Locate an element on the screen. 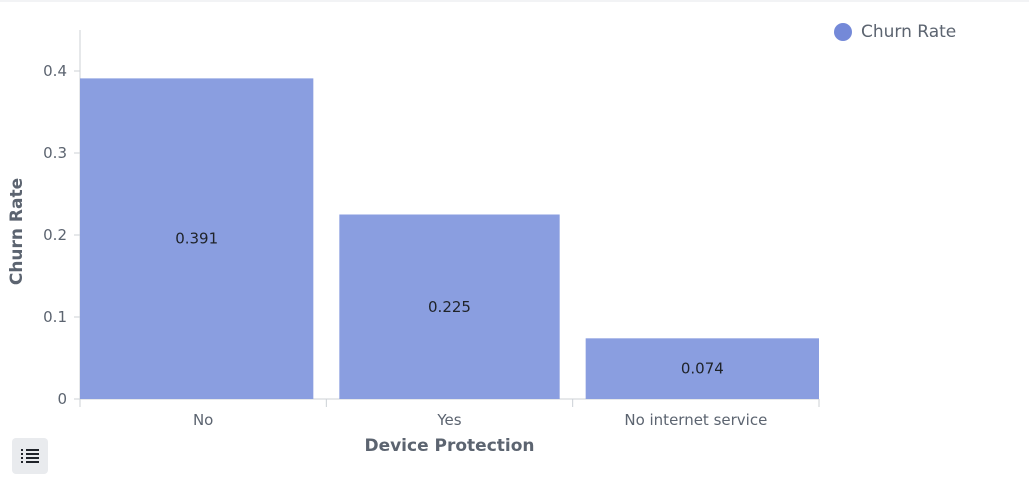  y-tick-label: 0 is located at coordinates (62, 399).